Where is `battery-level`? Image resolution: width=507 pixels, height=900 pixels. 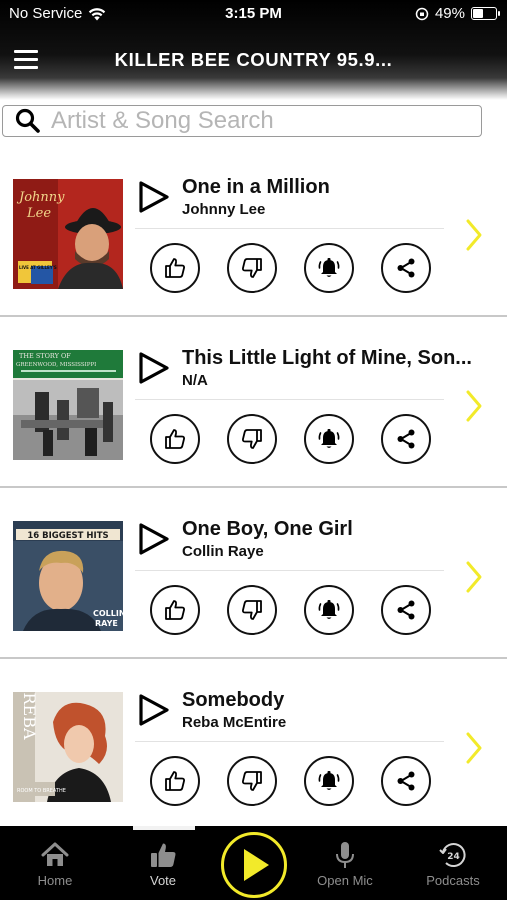
battery-level is located at coordinates (478, 13).